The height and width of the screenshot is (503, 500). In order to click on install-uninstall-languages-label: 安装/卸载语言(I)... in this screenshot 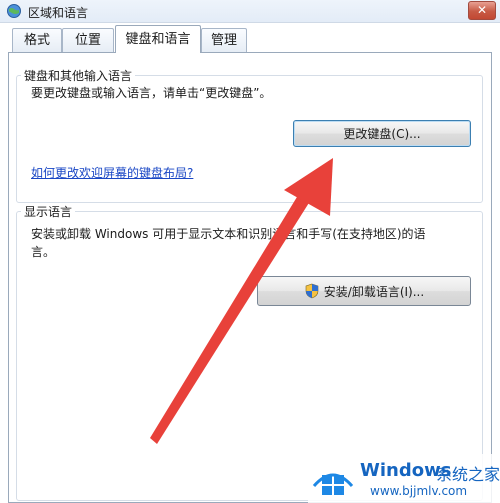, I will do `click(374, 291)`.